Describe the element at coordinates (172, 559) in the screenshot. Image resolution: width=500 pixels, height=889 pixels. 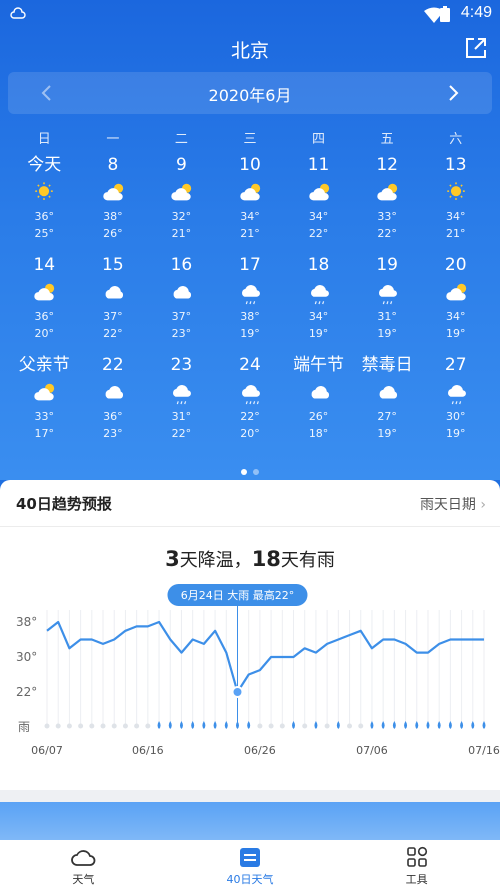
I see `cool-days-count: 3` at that location.